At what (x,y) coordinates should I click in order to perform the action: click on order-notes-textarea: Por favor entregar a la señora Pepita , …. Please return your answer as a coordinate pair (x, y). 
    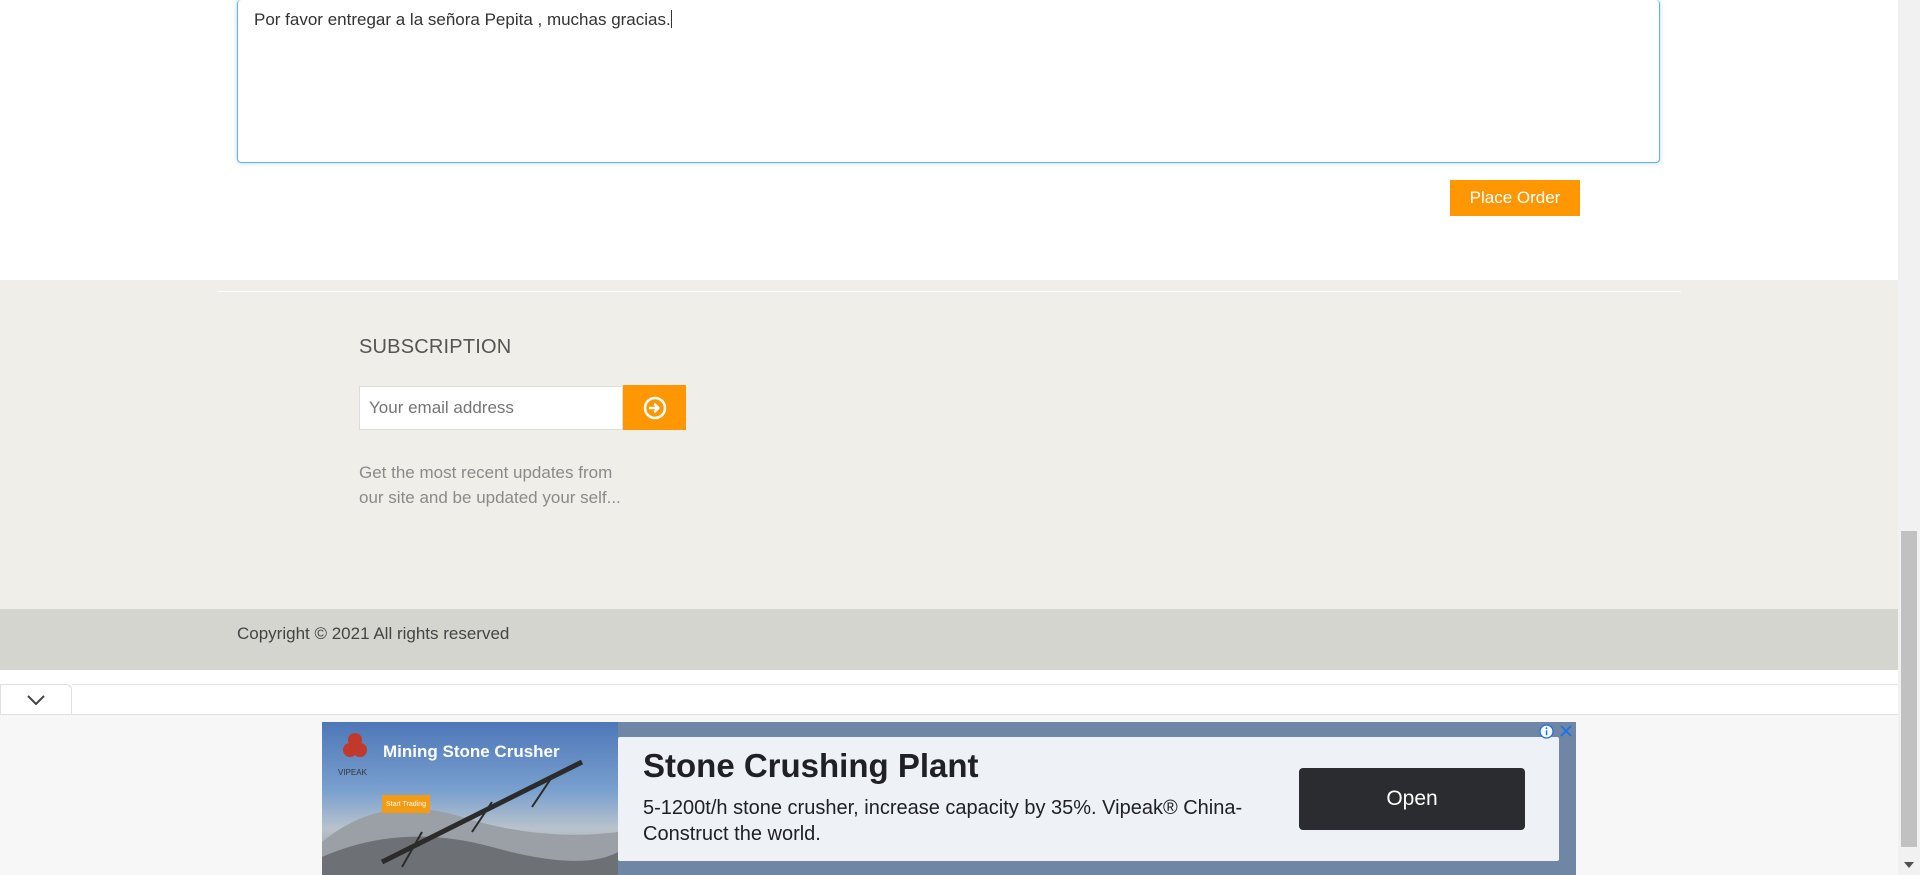
    Looking at the image, I should click on (948, 81).